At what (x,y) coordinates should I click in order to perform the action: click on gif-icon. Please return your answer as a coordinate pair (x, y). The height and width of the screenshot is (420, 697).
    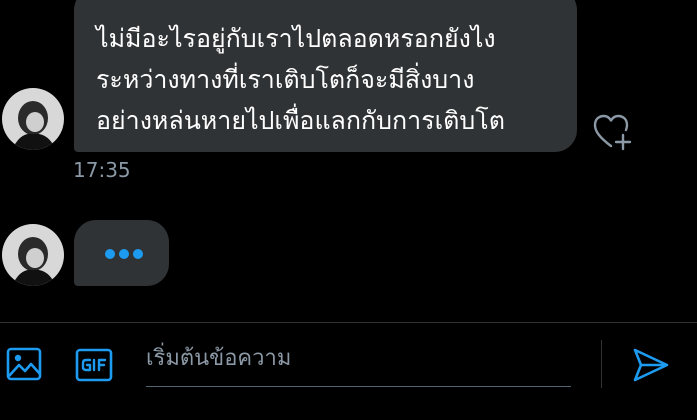
    Looking at the image, I should click on (94, 365).